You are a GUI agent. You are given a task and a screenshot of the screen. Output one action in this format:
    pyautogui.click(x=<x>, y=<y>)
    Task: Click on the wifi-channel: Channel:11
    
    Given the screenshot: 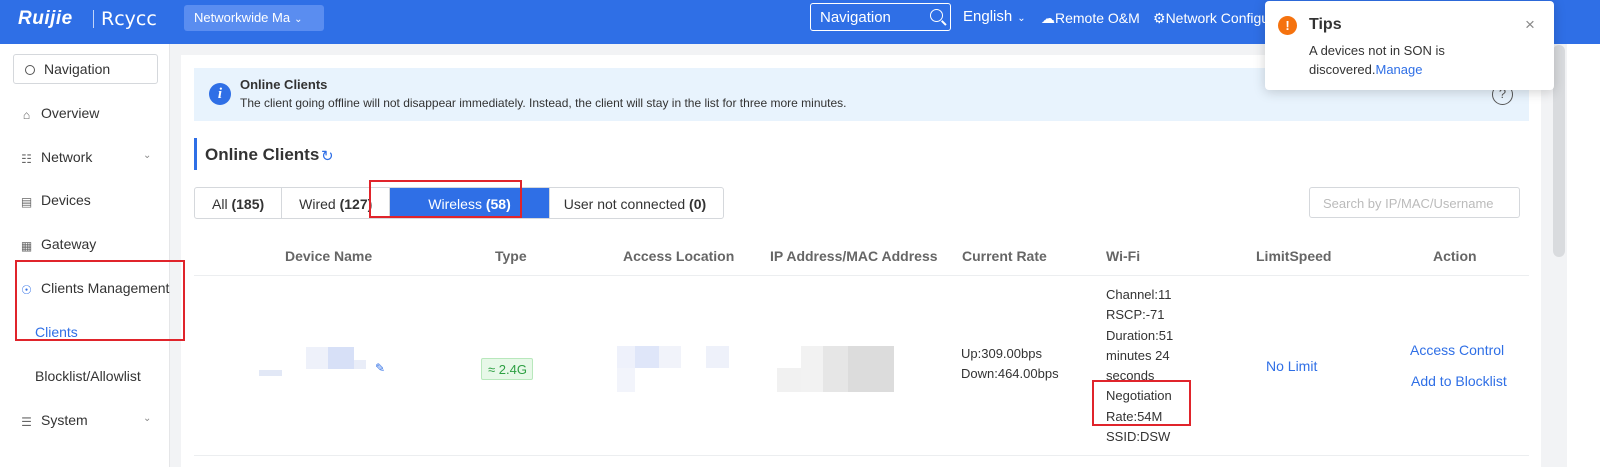 What is the action you would take?
    pyautogui.click(x=1139, y=294)
    